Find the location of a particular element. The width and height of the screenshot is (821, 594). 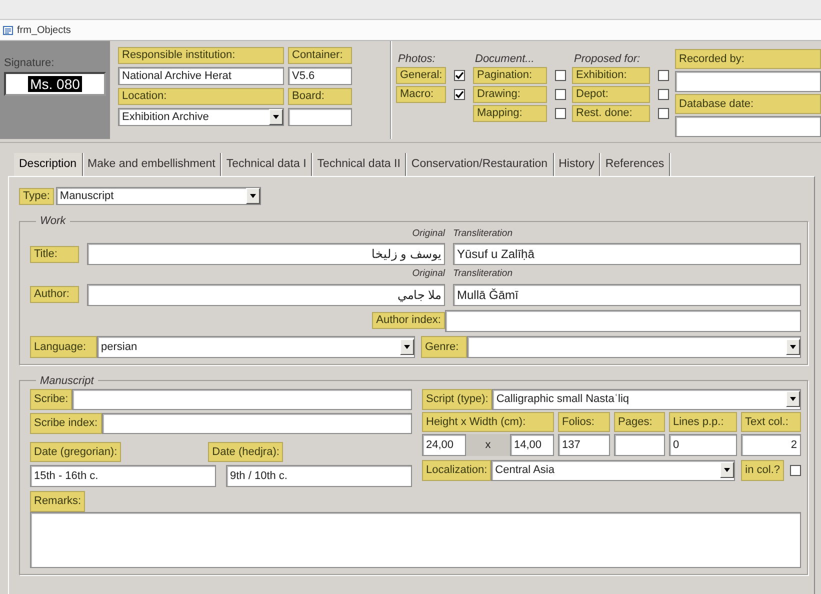

field-label: Recorded by: is located at coordinates (748, 59).